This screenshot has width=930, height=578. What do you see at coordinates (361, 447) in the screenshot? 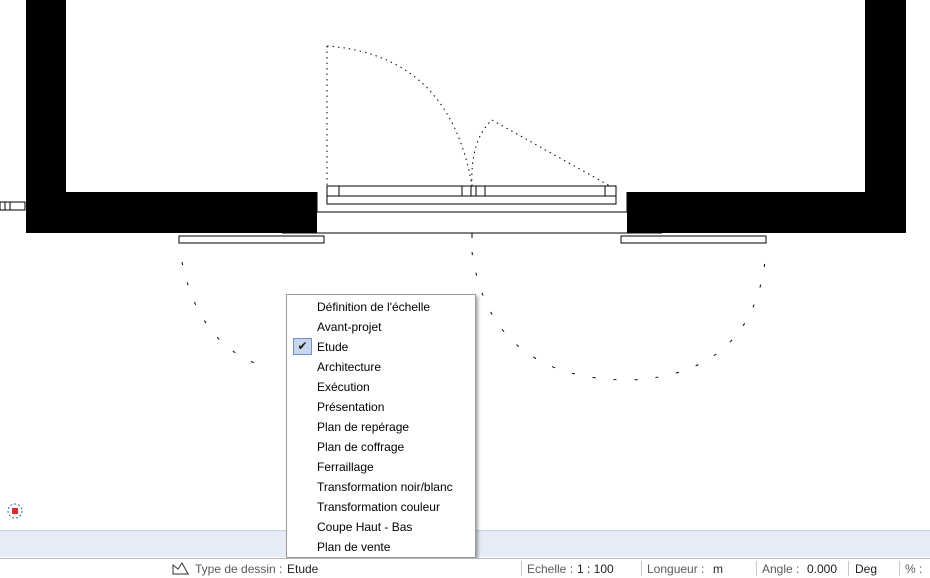
I see `menu-item-label: Plan de coffrage` at bounding box center [361, 447].